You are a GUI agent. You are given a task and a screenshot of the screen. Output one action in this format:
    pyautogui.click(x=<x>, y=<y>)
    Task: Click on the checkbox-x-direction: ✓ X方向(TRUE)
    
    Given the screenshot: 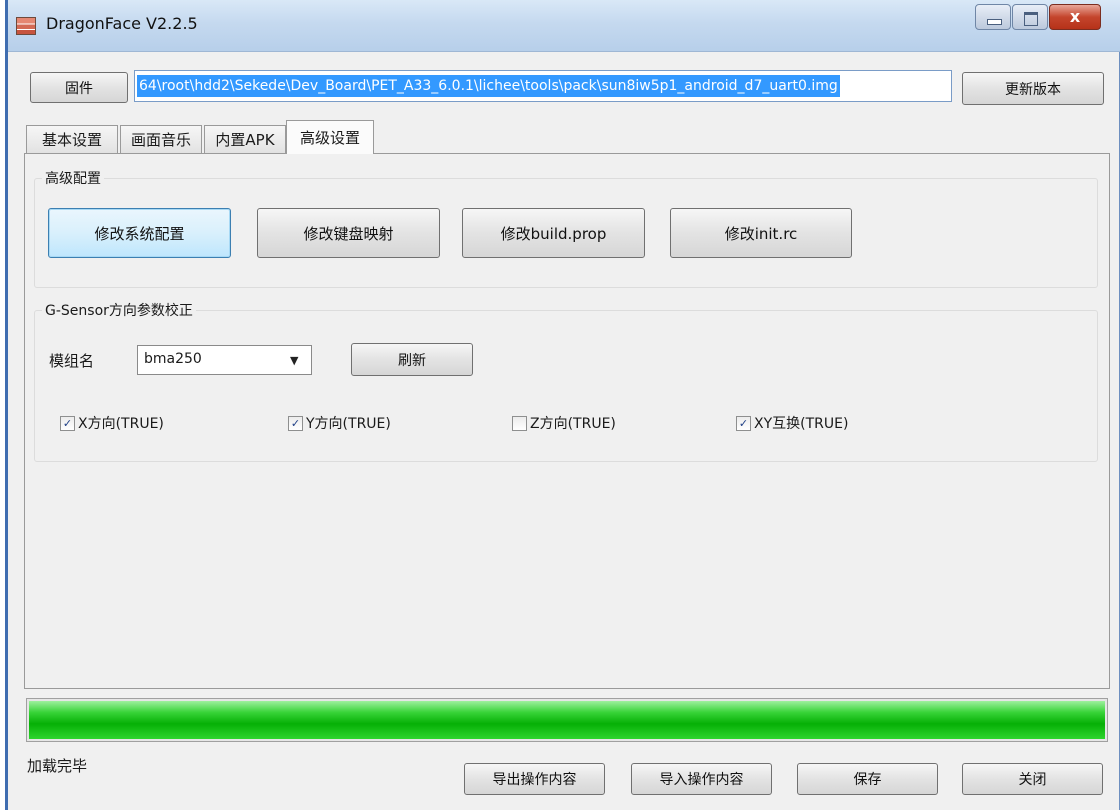 What is the action you would take?
    pyautogui.click(x=112, y=423)
    